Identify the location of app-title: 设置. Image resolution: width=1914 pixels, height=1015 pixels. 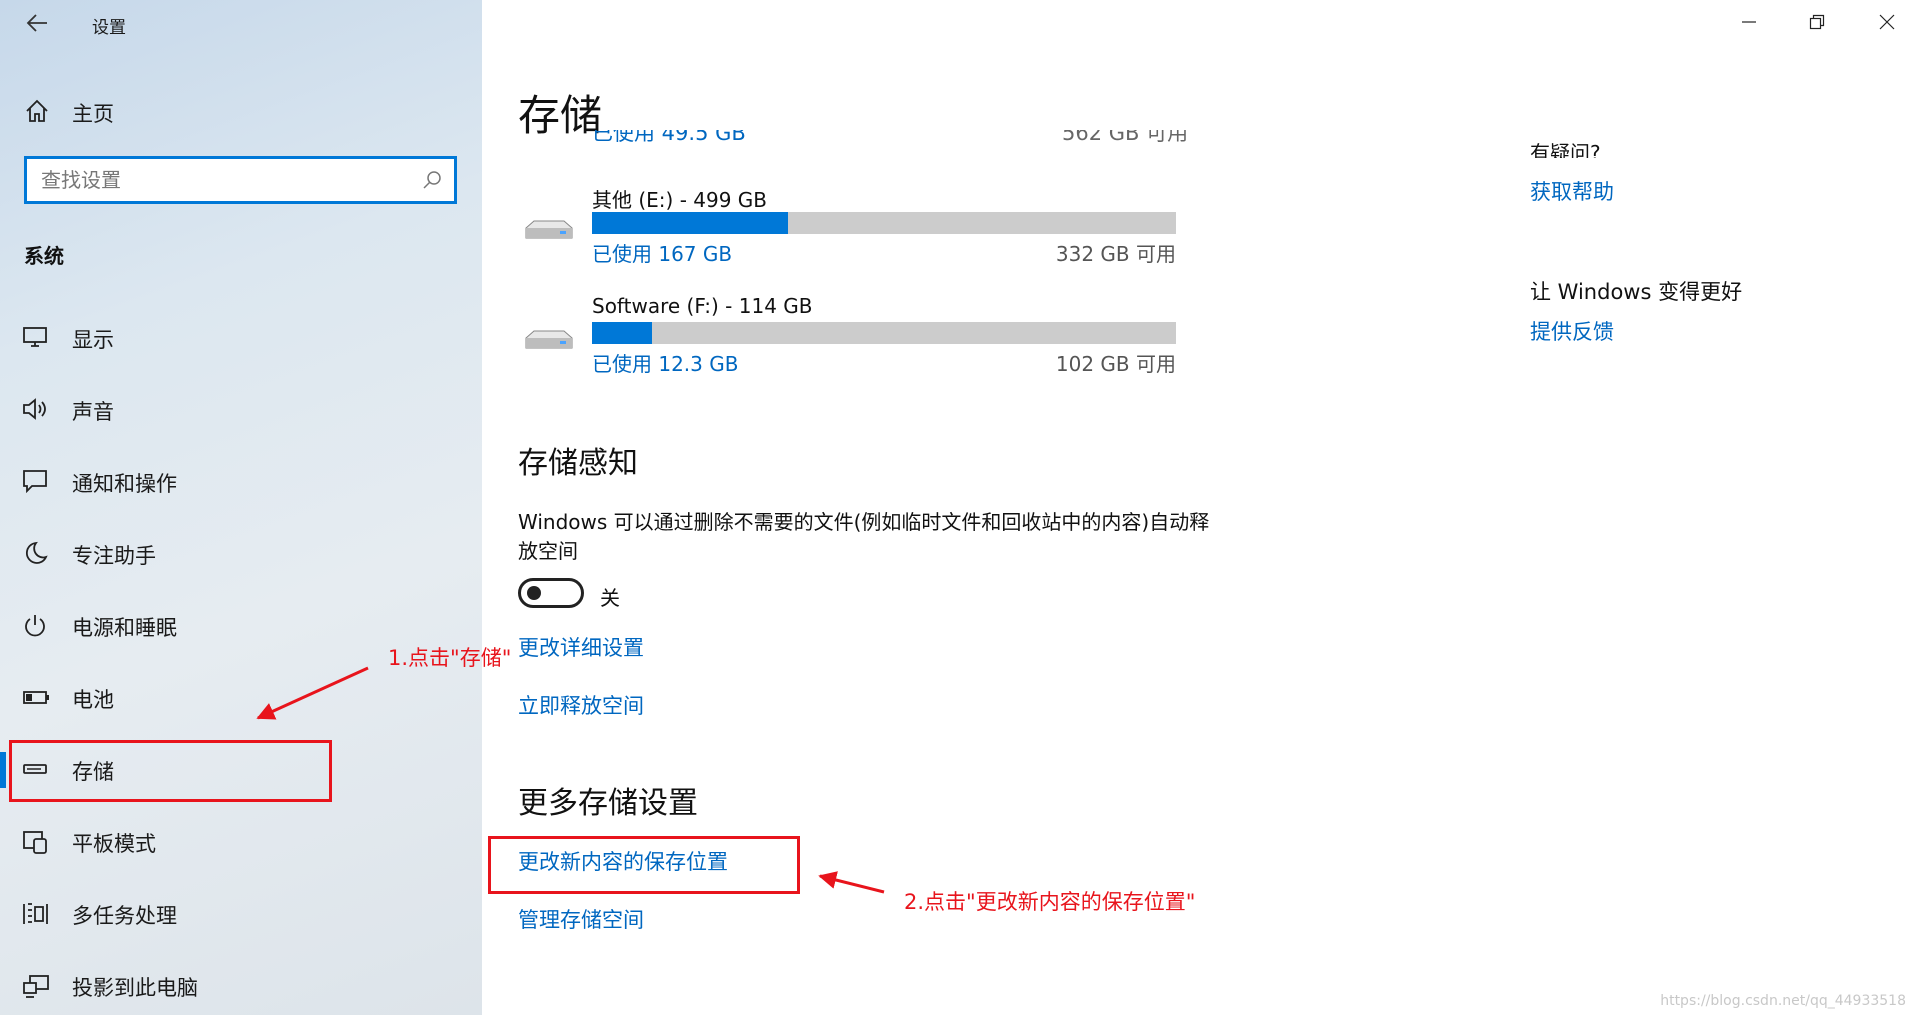
(109, 28).